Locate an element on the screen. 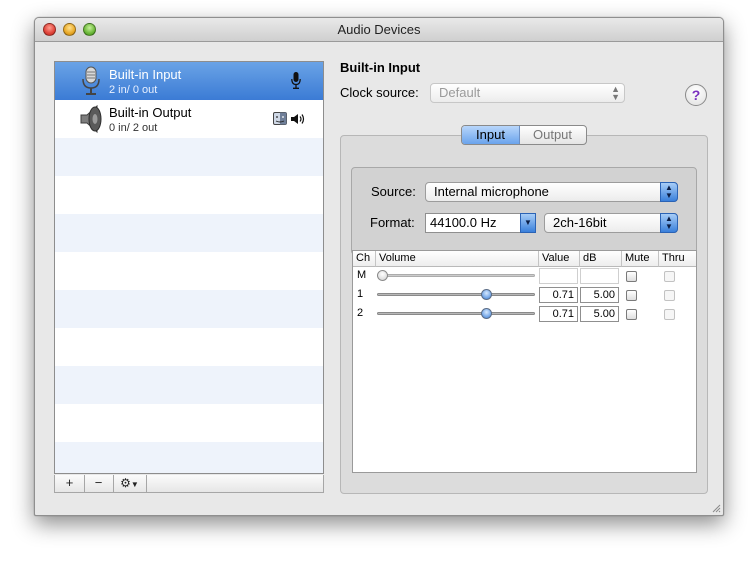 This screenshot has height=562, width=755. format-bits-popup: 2ch-16bit ▲ ▼ is located at coordinates (611, 223).